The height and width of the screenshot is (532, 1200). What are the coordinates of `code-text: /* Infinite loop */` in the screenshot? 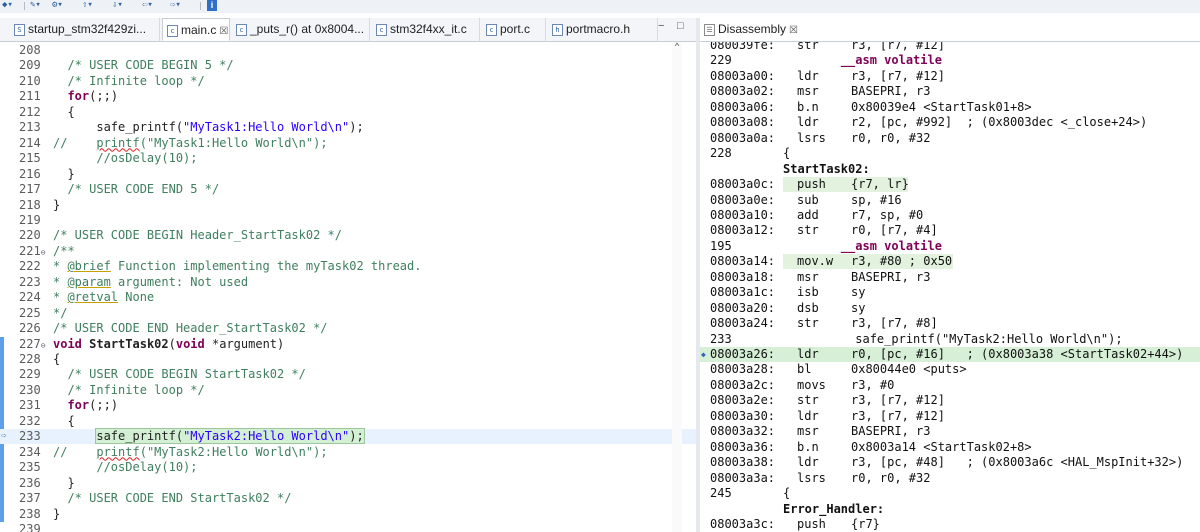 It's located at (129, 389).